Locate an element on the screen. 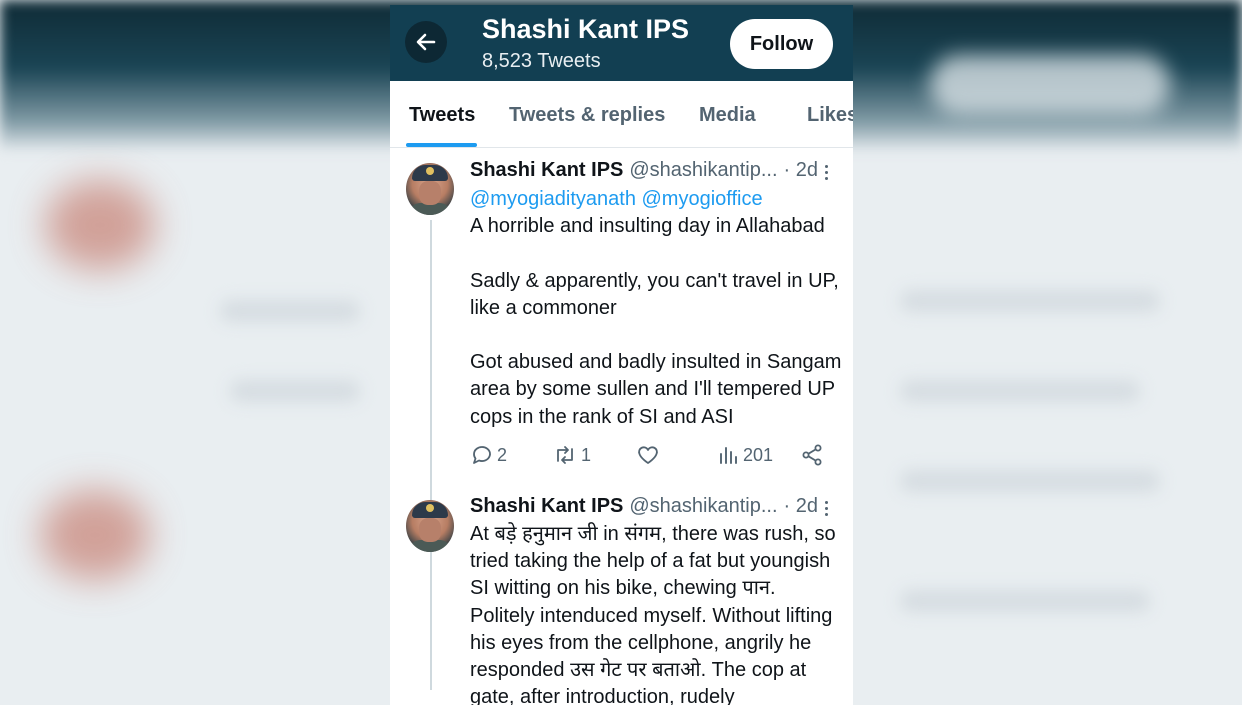 This screenshot has width=1242, height=705. tweet-actions: 2 1 201 is located at coordinates (650, 455).